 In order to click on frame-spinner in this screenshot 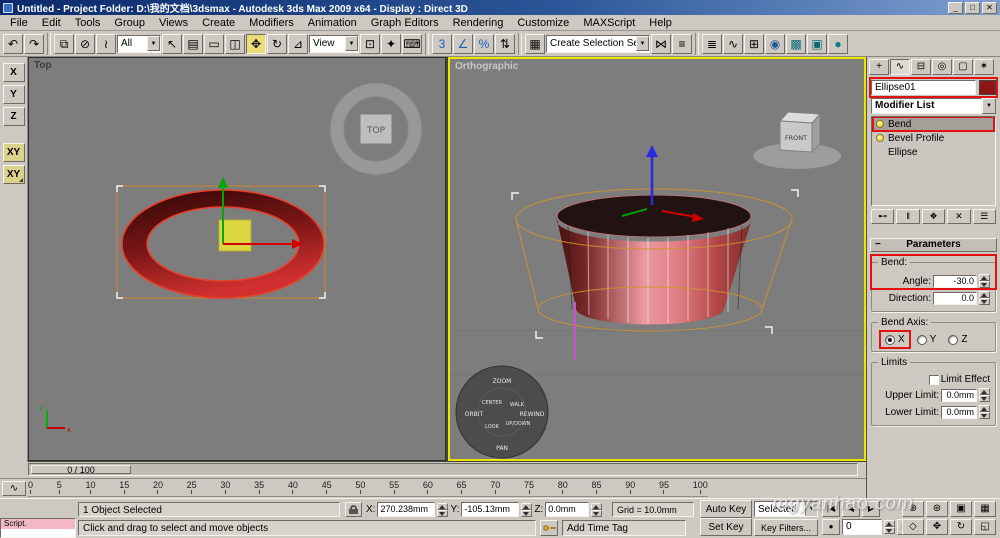, I will do `click(889, 527)`.